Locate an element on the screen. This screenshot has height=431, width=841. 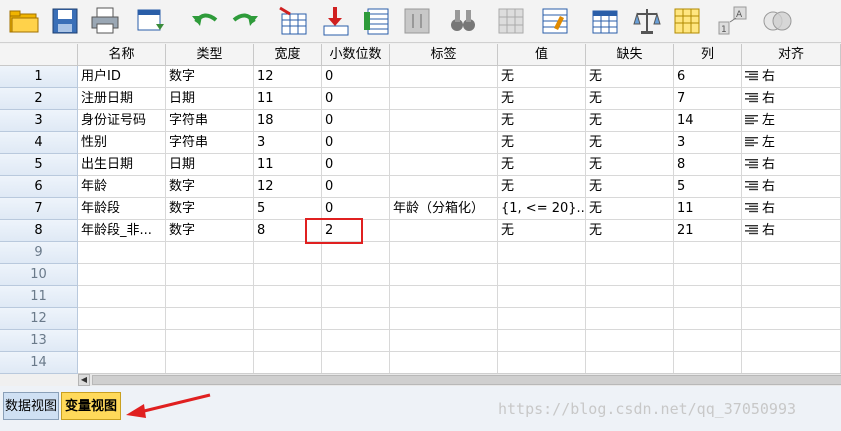
header-col-columns: 列 is located at coordinates (708, 55).